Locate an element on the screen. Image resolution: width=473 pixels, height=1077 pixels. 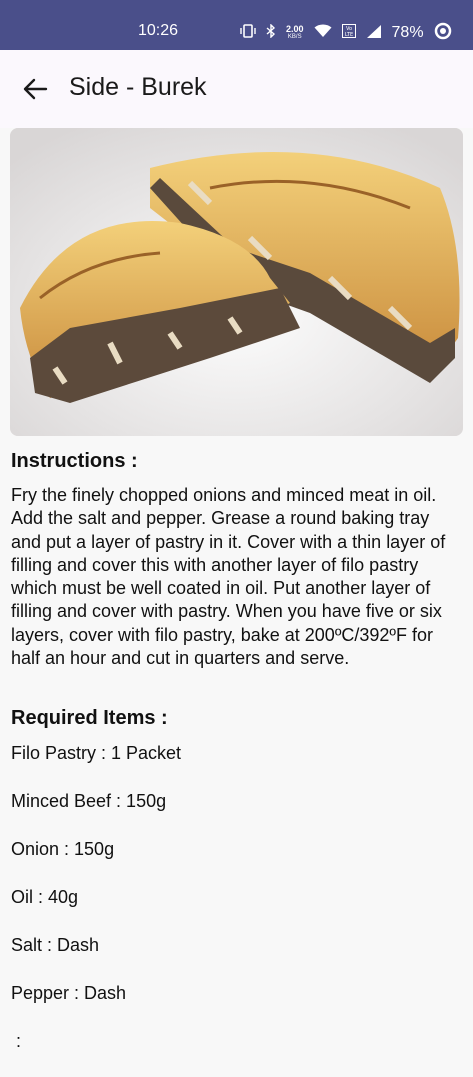
battery-icon is located at coordinates (443, 32).